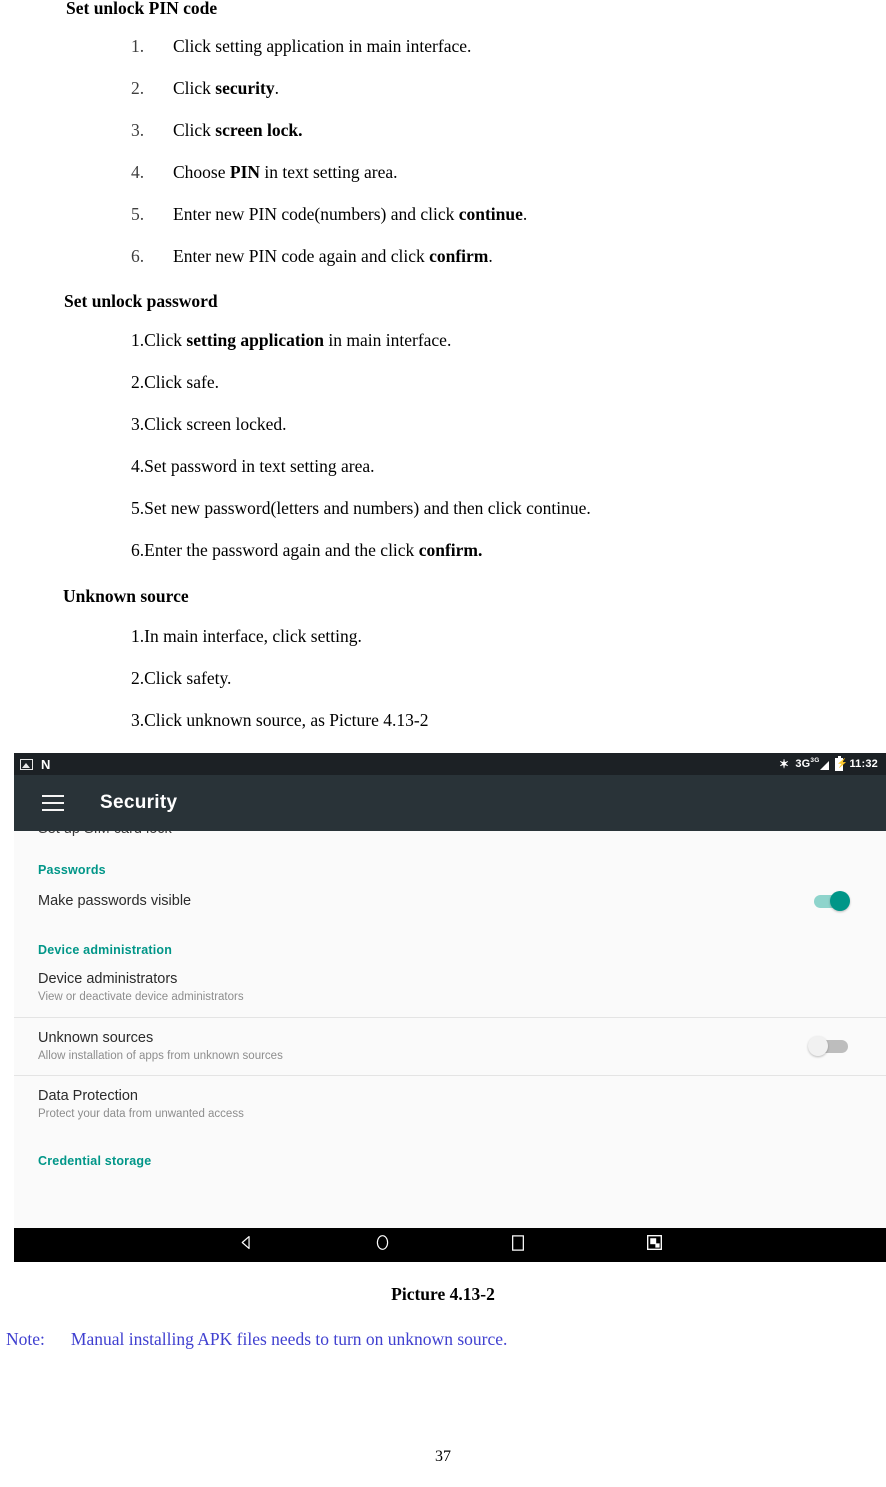 The image size is (886, 1487). Describe the element at coordinates (421, 901) in the screenshot. I see `list-item-texts: Make passwords visible` at that location.